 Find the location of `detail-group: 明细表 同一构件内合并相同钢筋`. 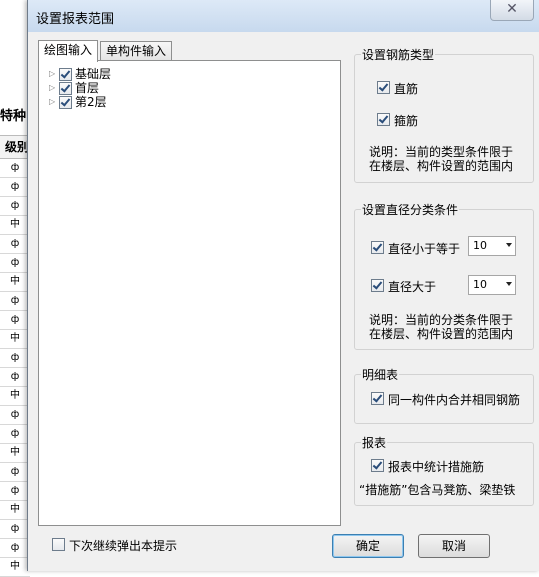

detail-group: 明细表 同一构件内合并相同钢筋 is located at coordinates (444, 395).